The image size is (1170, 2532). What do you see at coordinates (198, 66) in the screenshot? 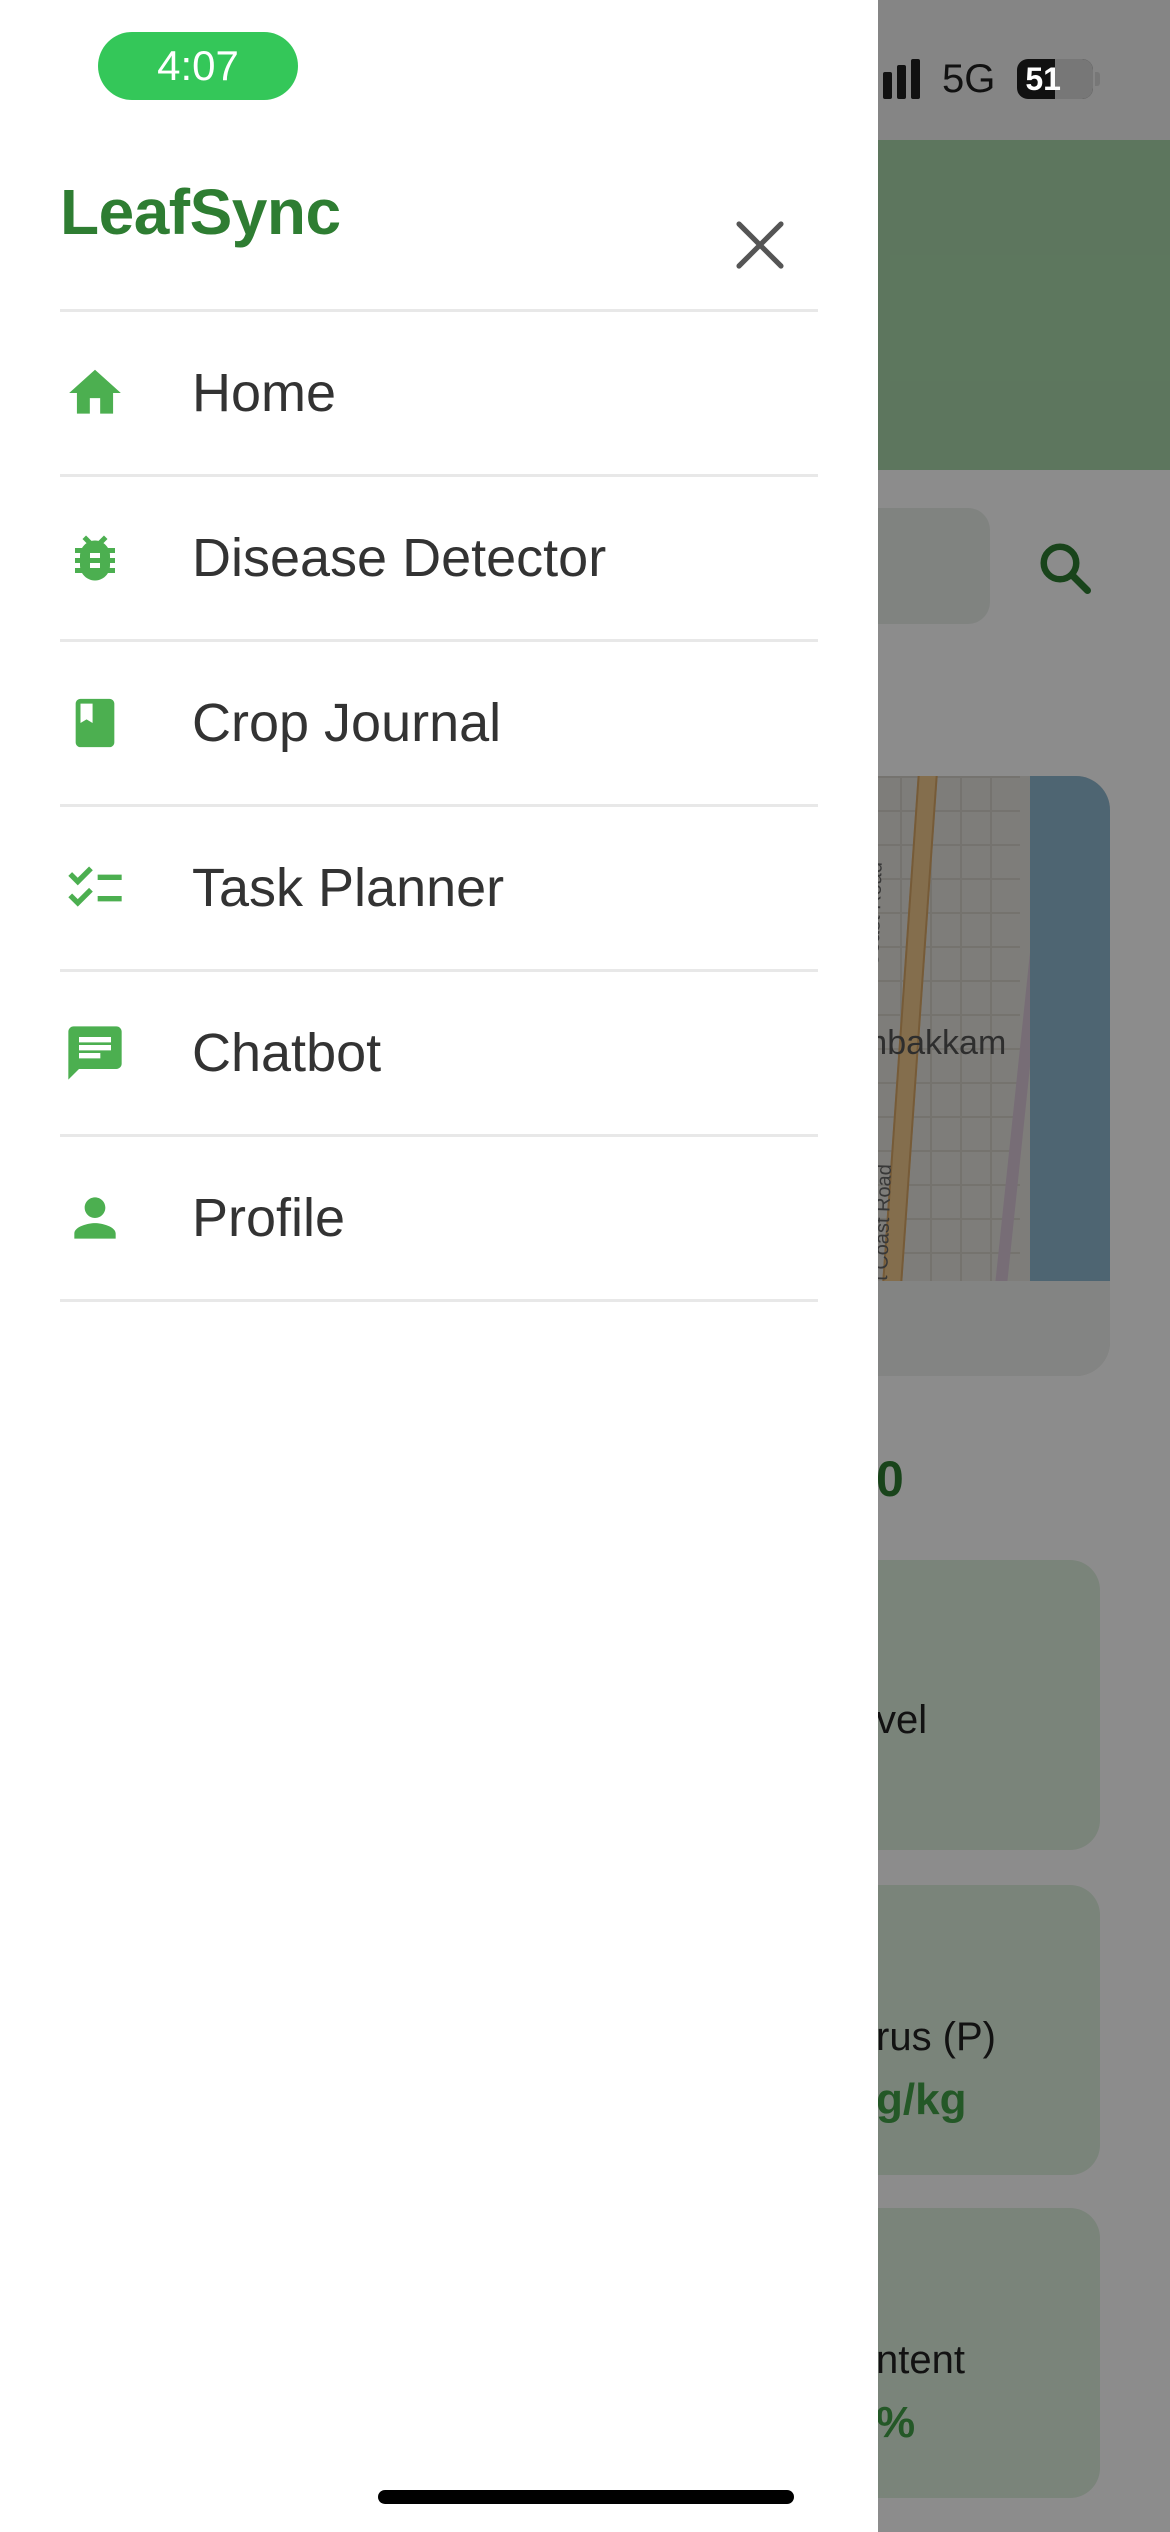
I see `status-time: 4:07` at bounding box center [198, 66].